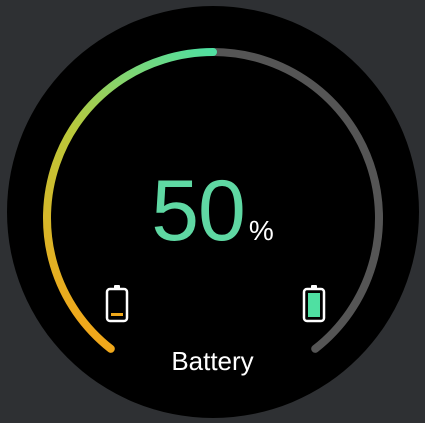 This screenshot has height=423, width=425. What do you see at coordinates (212, 361) in the screenshot?
I see `battery-label: Battery` at bounding box center [212, 361].